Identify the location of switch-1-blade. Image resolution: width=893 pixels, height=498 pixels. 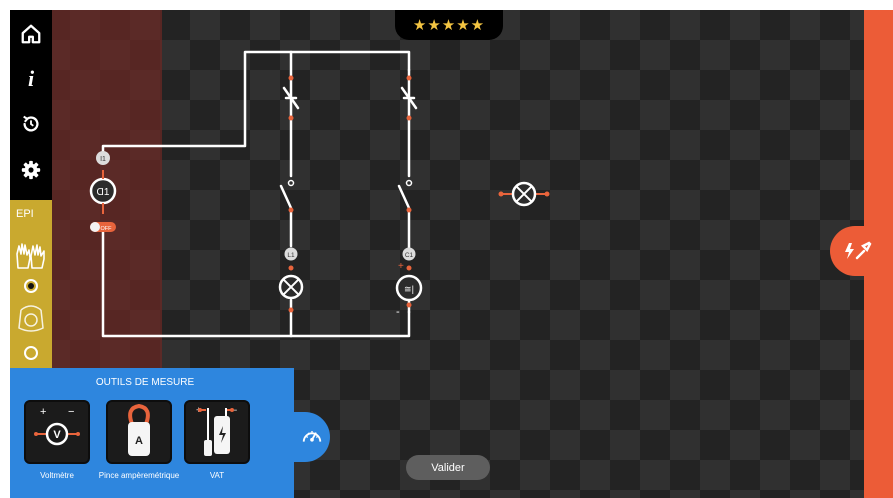
(286, 197).